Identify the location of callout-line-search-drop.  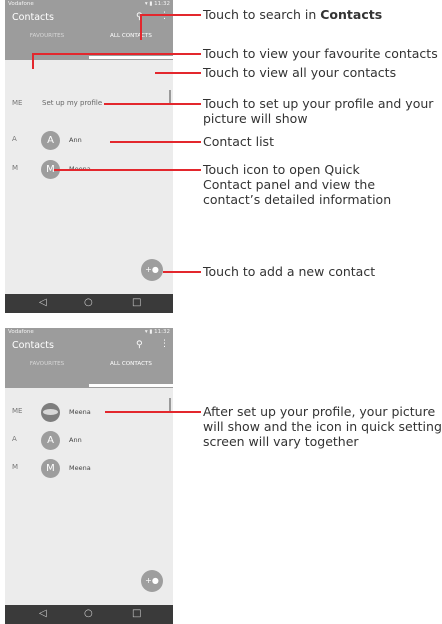
(141, 27).